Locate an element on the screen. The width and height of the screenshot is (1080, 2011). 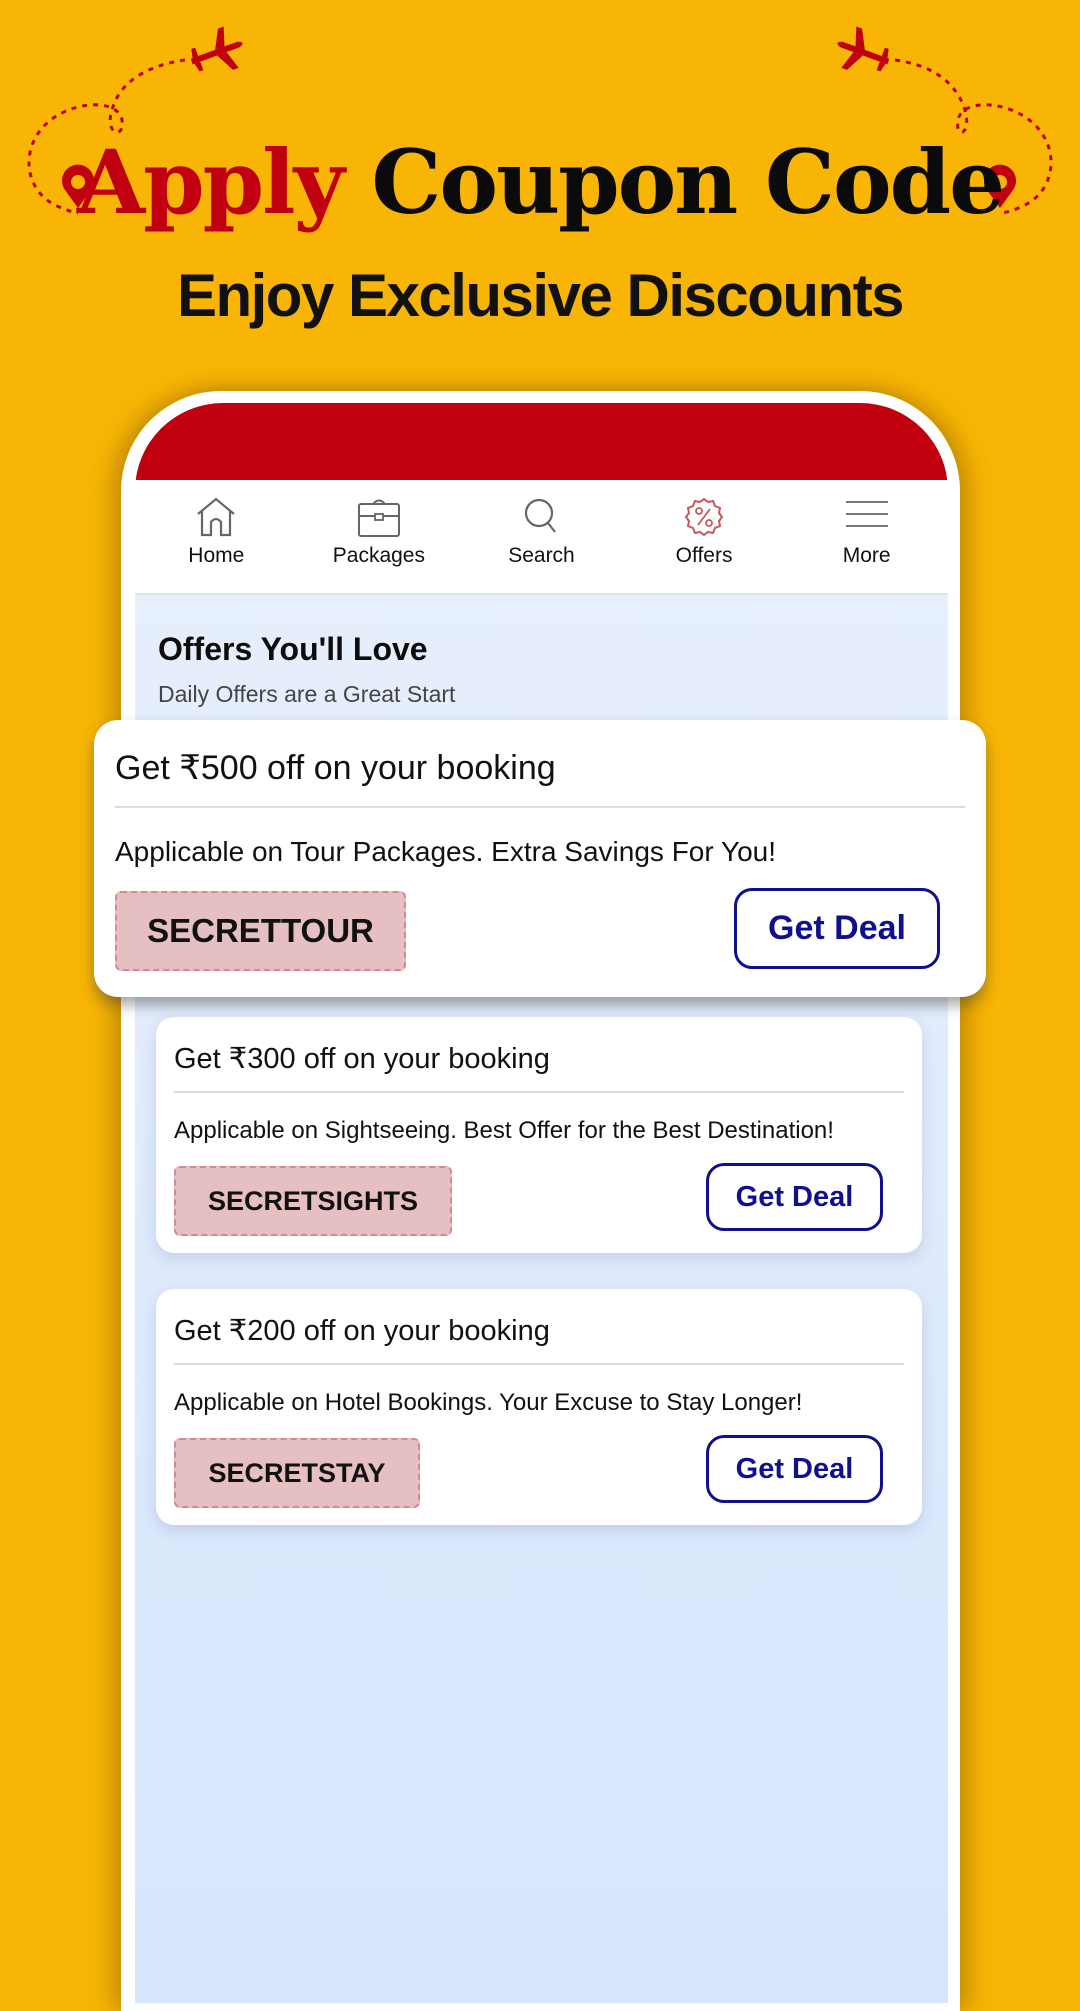
nav-label-search: Search is located at coordinates (541, 555).